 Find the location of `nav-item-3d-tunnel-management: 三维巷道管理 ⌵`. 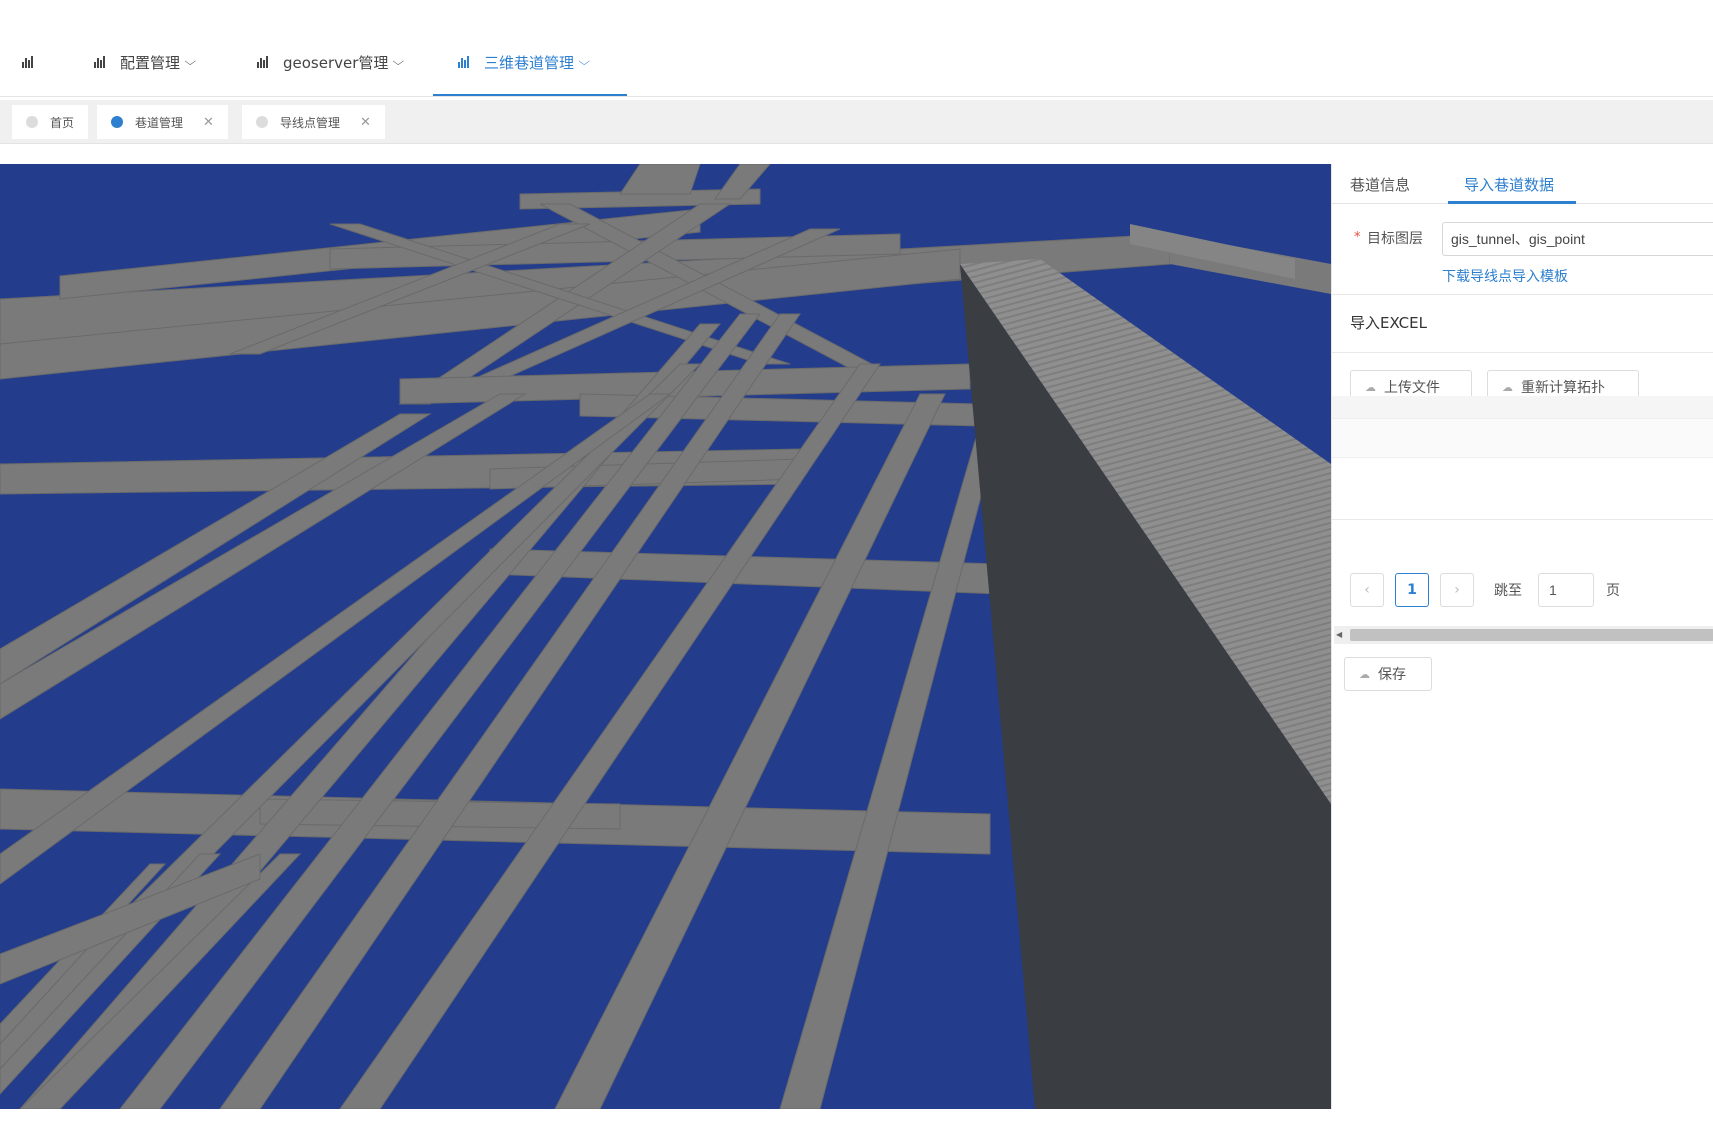

nav-item-3d-tunnel-management: 三维巷道管理 ⌵ is located at coordinates (524, 62).